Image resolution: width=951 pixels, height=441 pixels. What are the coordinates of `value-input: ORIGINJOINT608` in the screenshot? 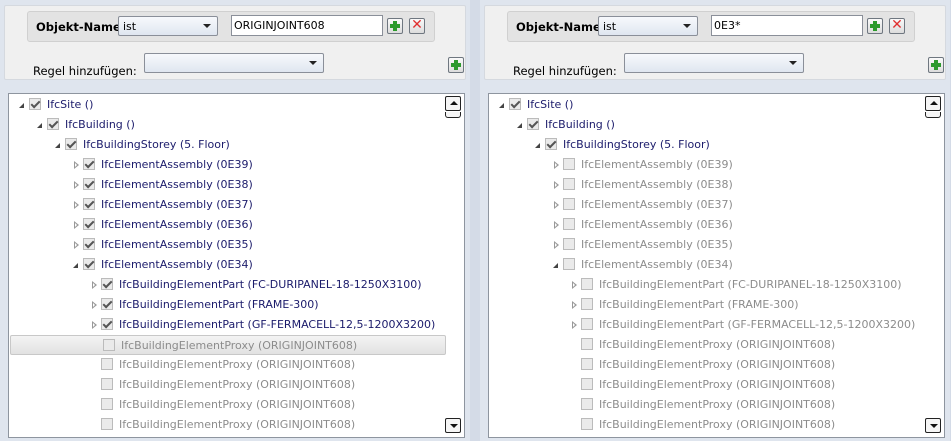 It's located at (307, 25).